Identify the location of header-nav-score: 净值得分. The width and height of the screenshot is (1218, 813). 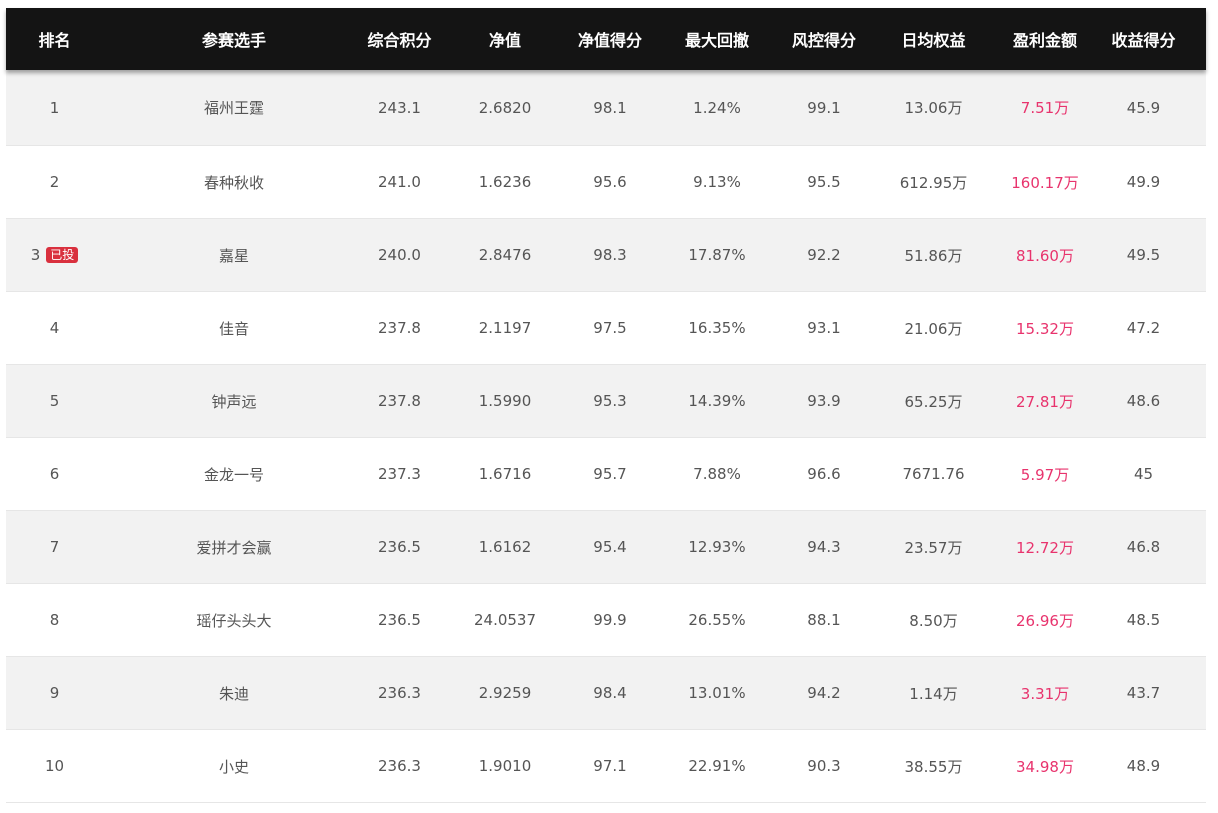
(610, 39).